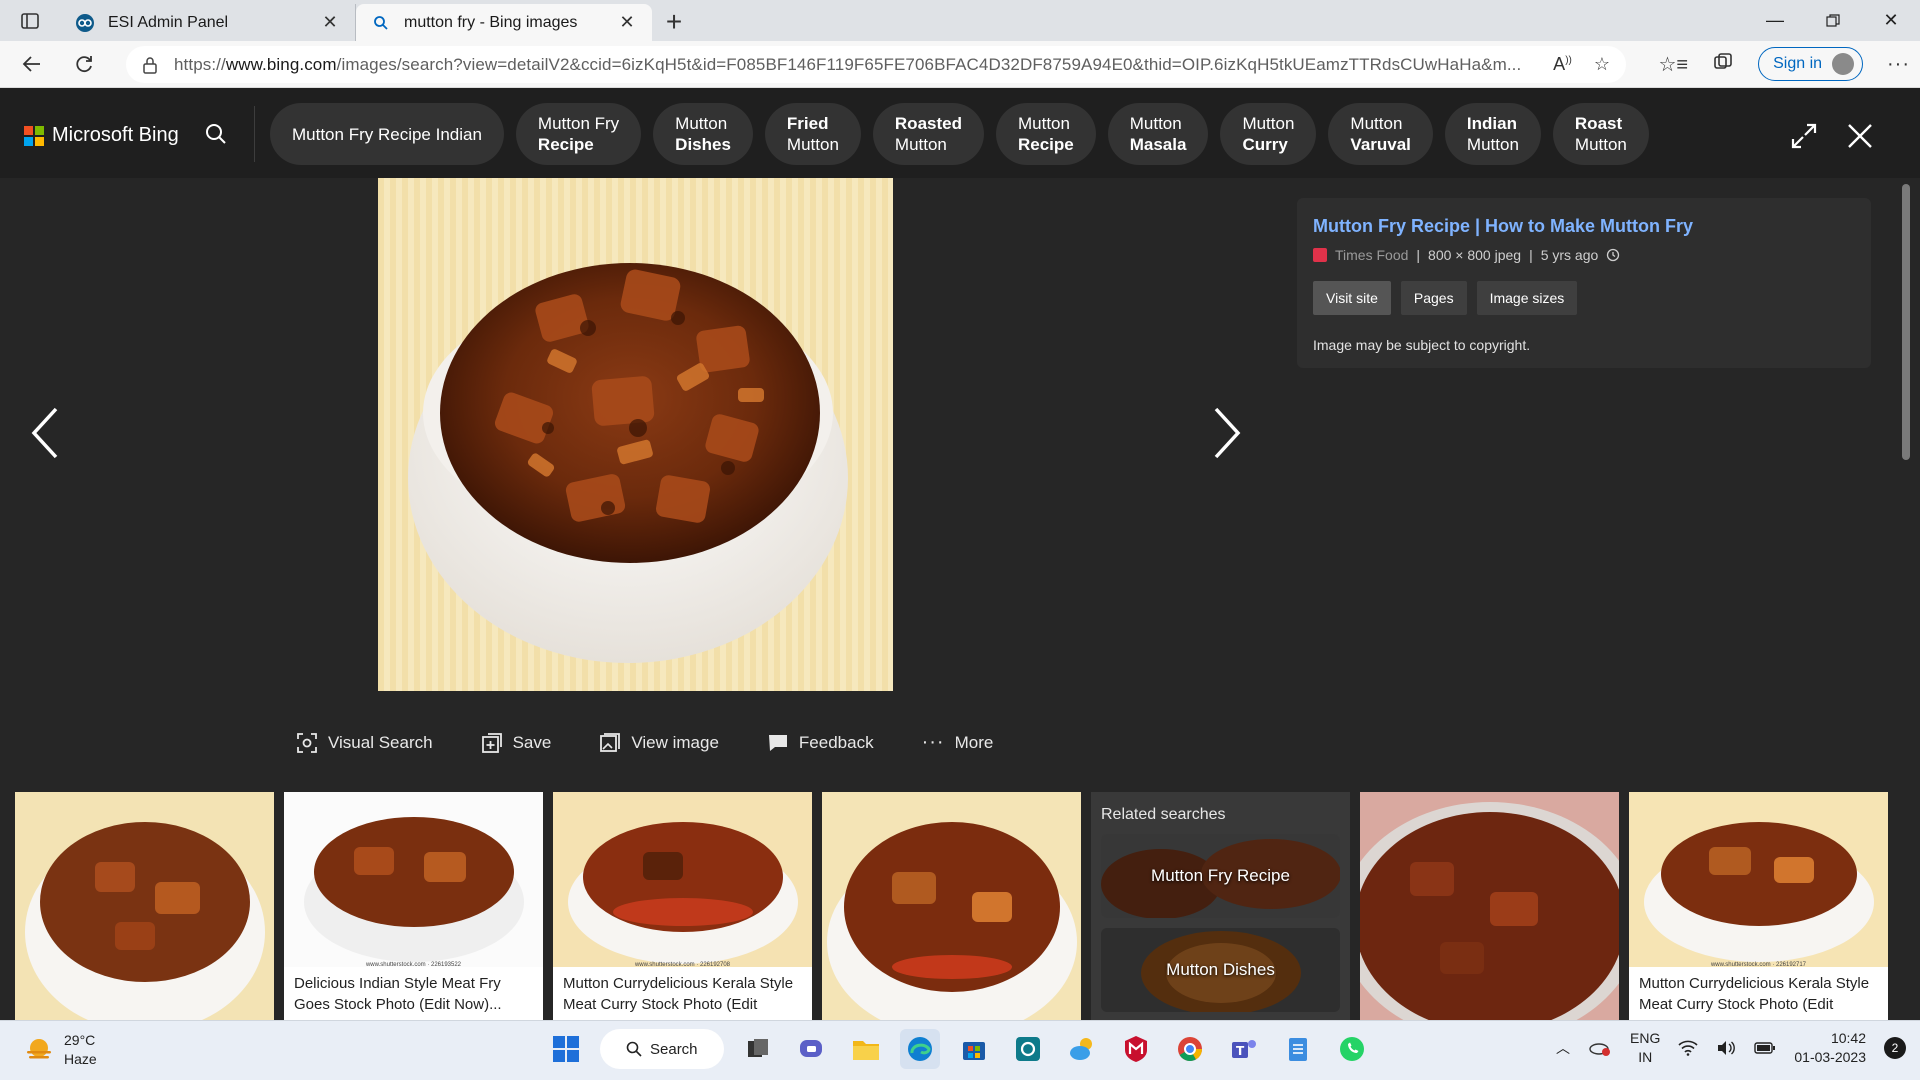  I want to click on chip-mutton-masala: Mutton Masala, so click(1158, 134).